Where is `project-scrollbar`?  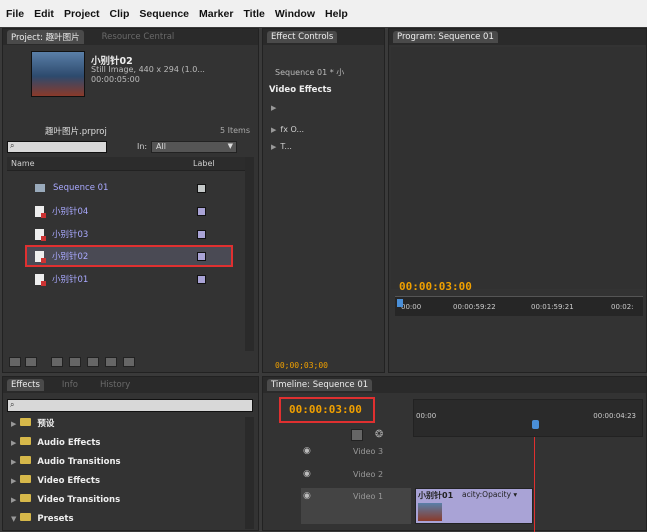
project-scrollbar is located at coordinates (249, 254).